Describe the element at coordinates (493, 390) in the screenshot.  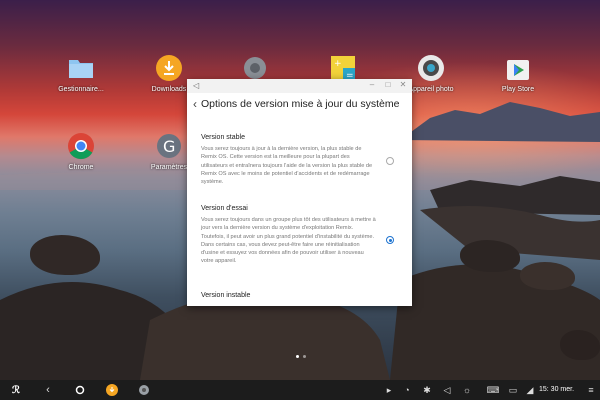
I see `keyboard-icon: ⌨` at that location.